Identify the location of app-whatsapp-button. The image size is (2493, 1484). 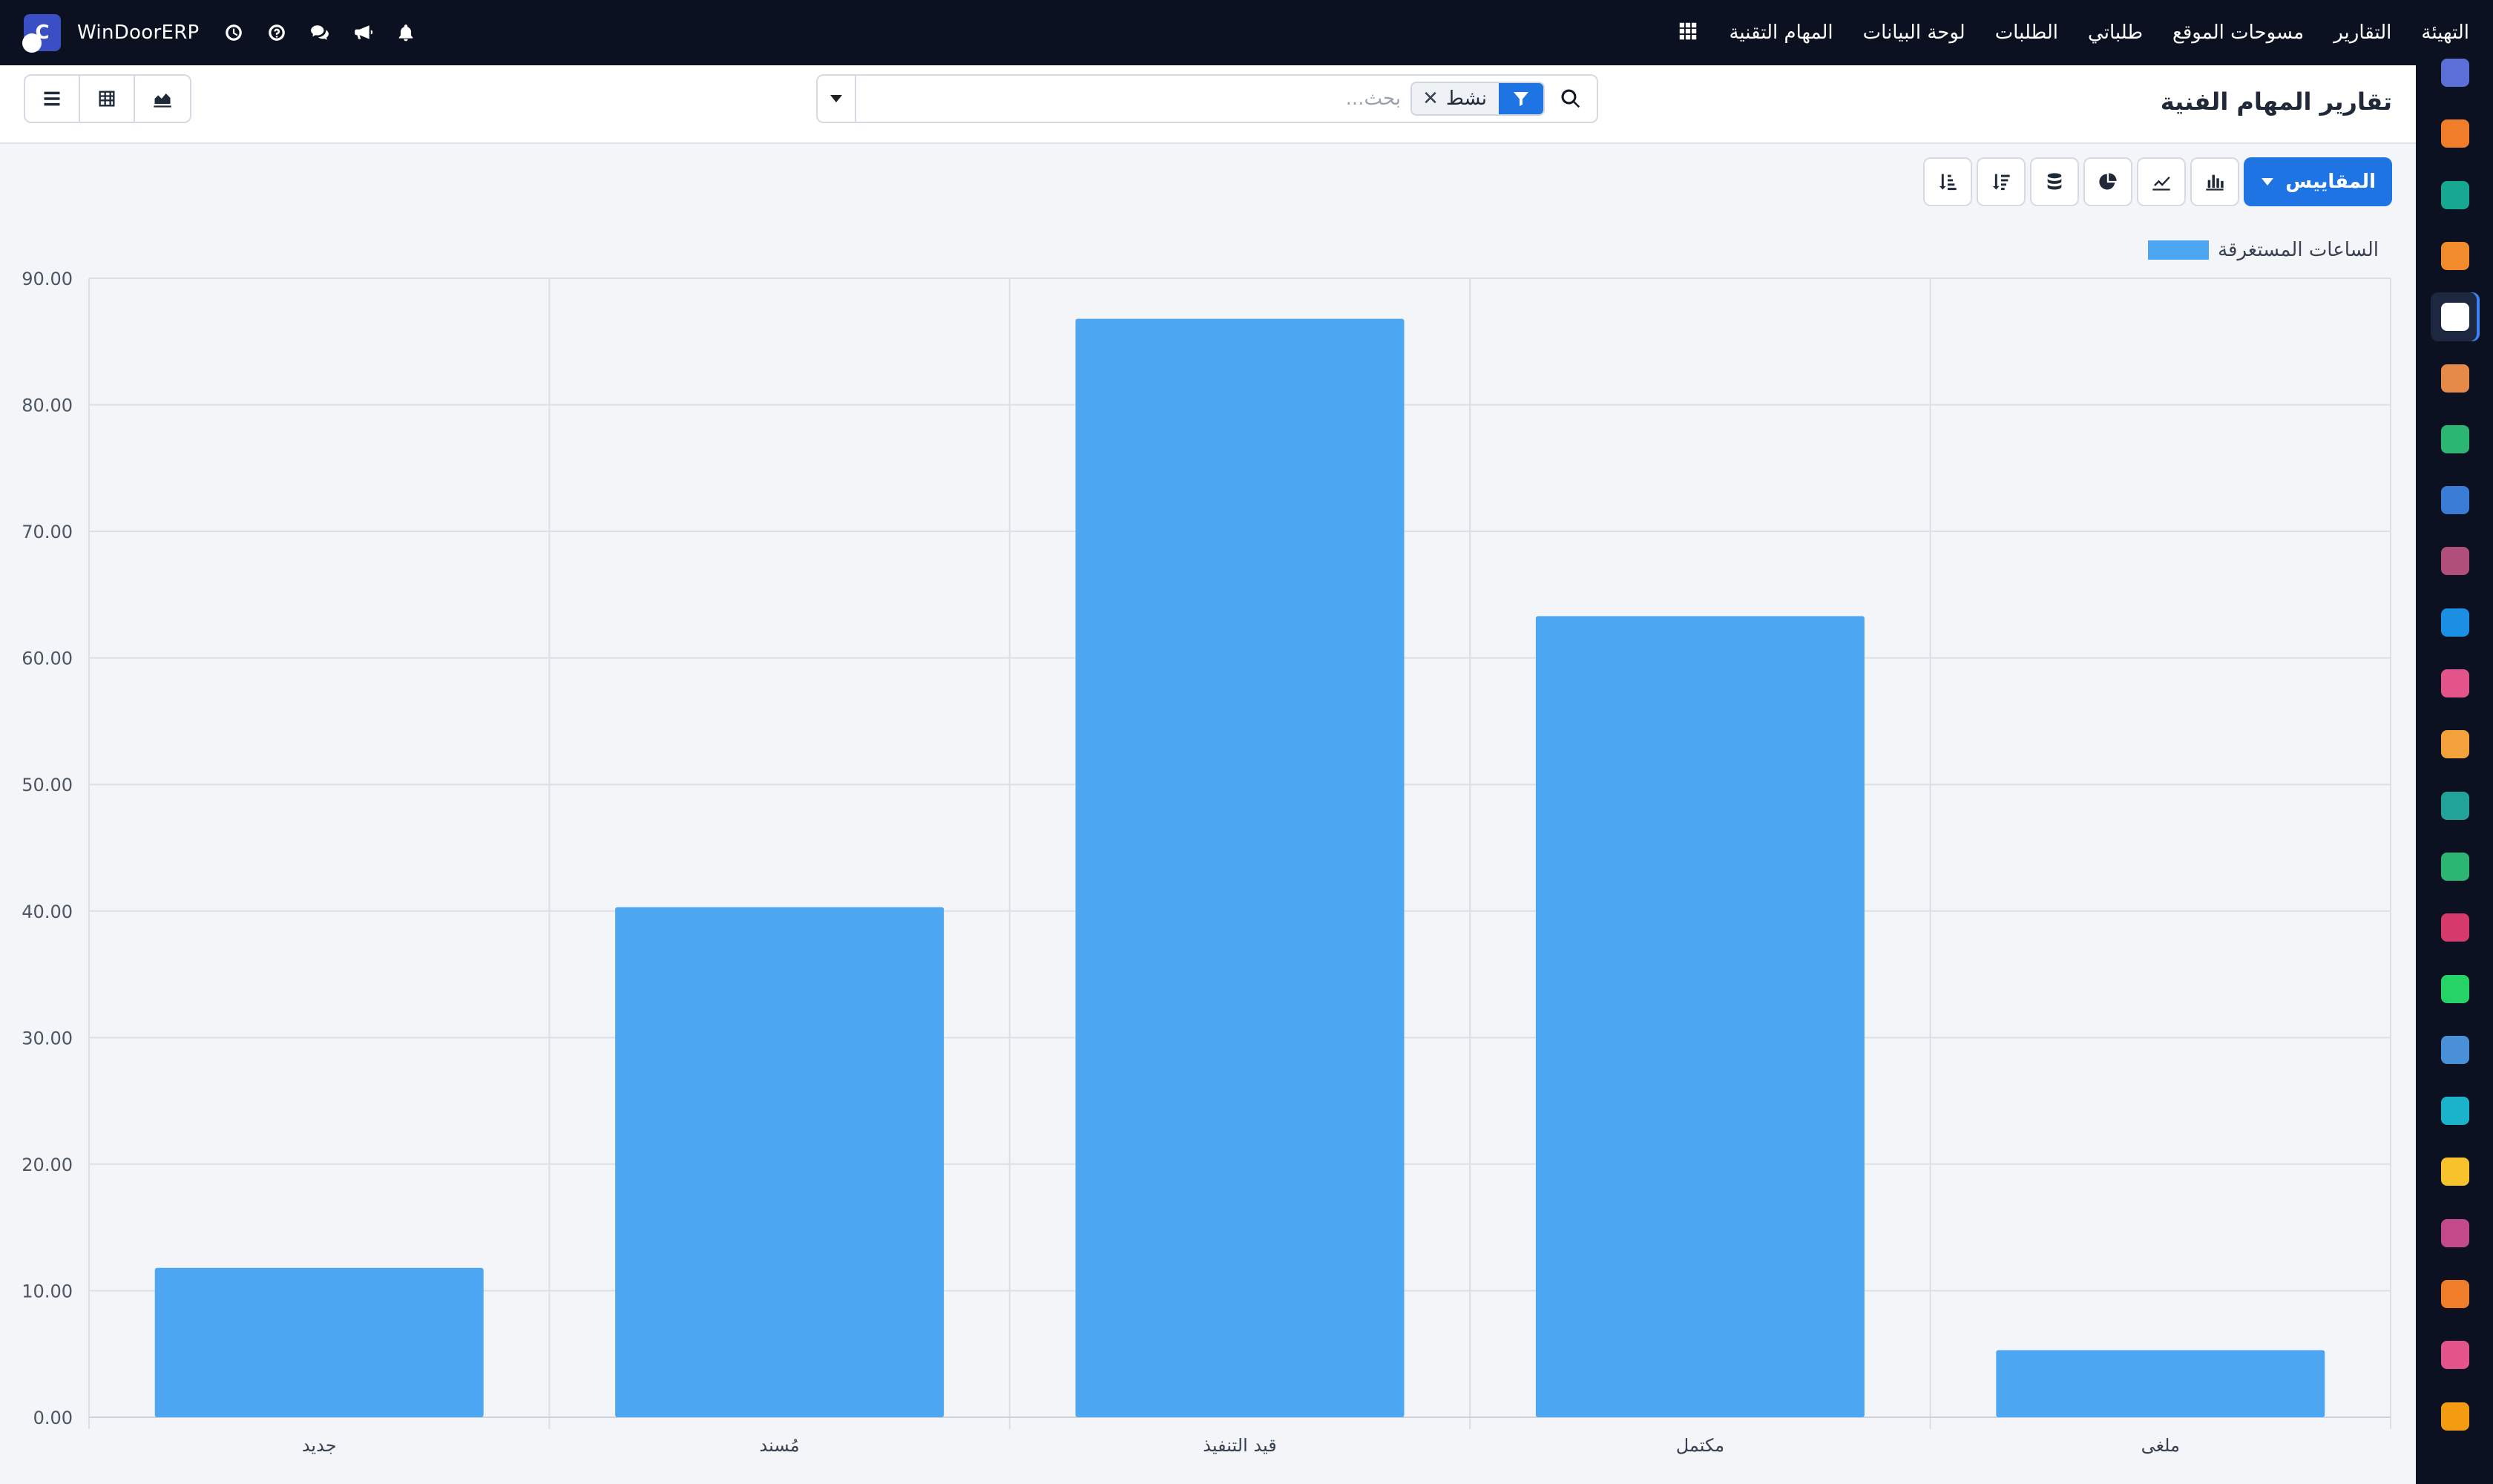
(2455, 989).